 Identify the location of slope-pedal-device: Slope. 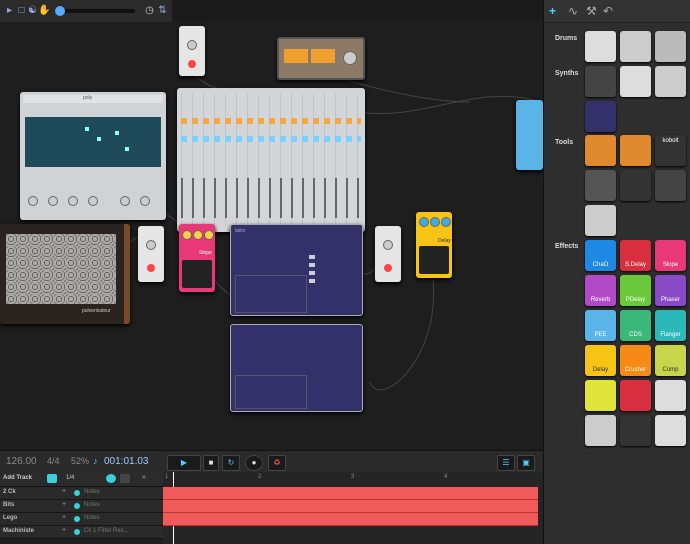
(197, 258).